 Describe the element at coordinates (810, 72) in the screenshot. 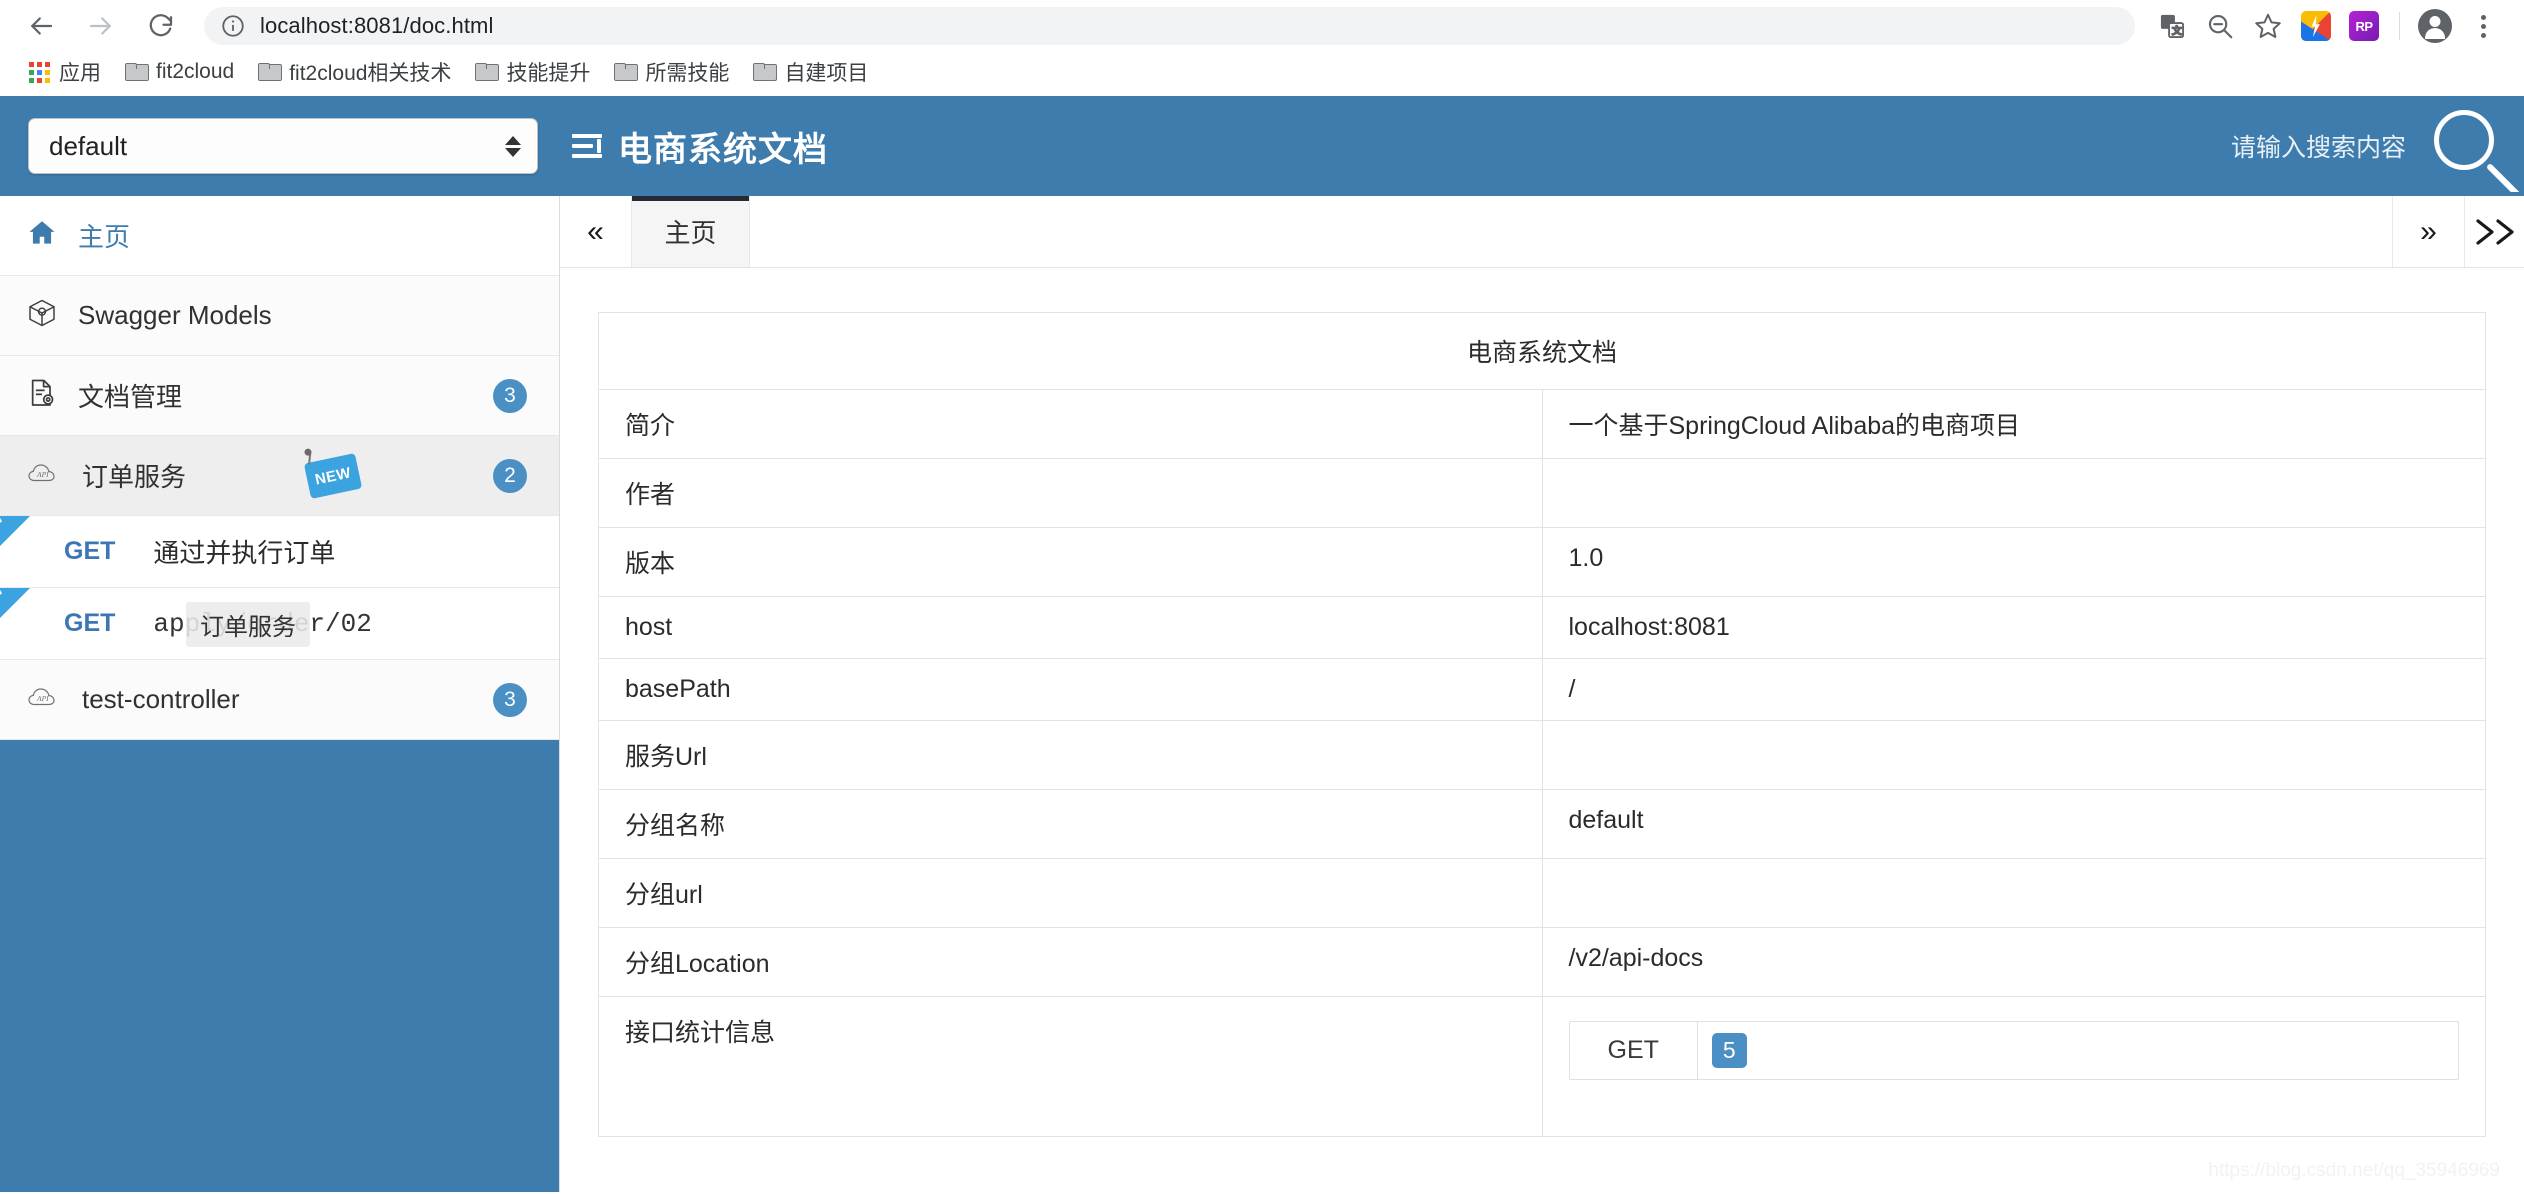

I see `bookmark-own-projects: 自建项目` at that location.